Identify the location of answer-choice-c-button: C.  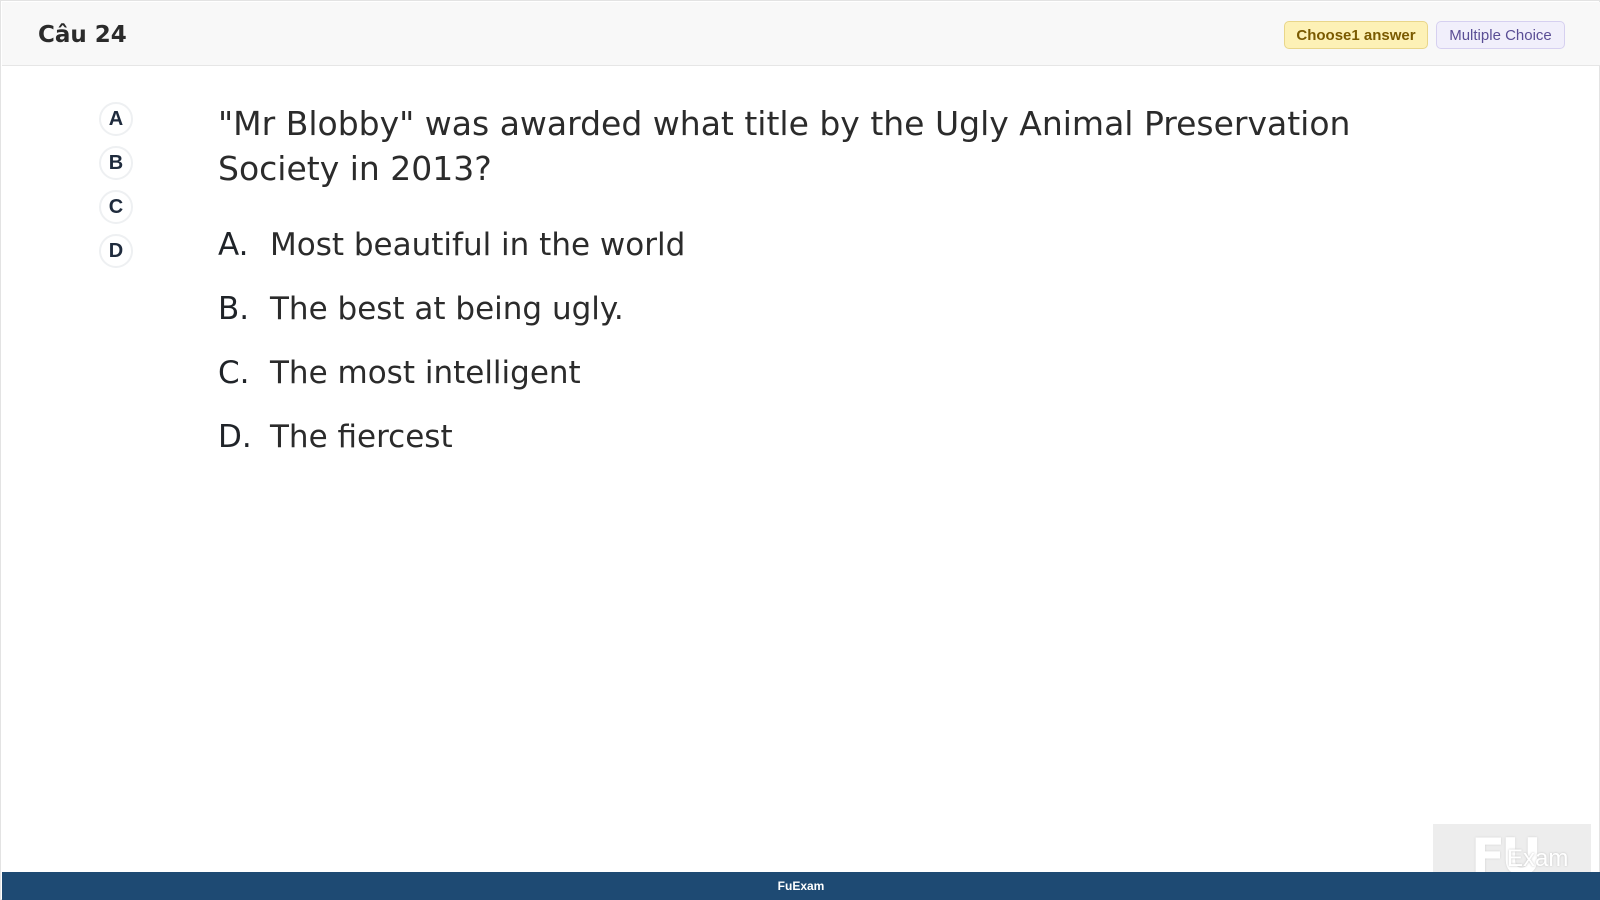
(116, 207).